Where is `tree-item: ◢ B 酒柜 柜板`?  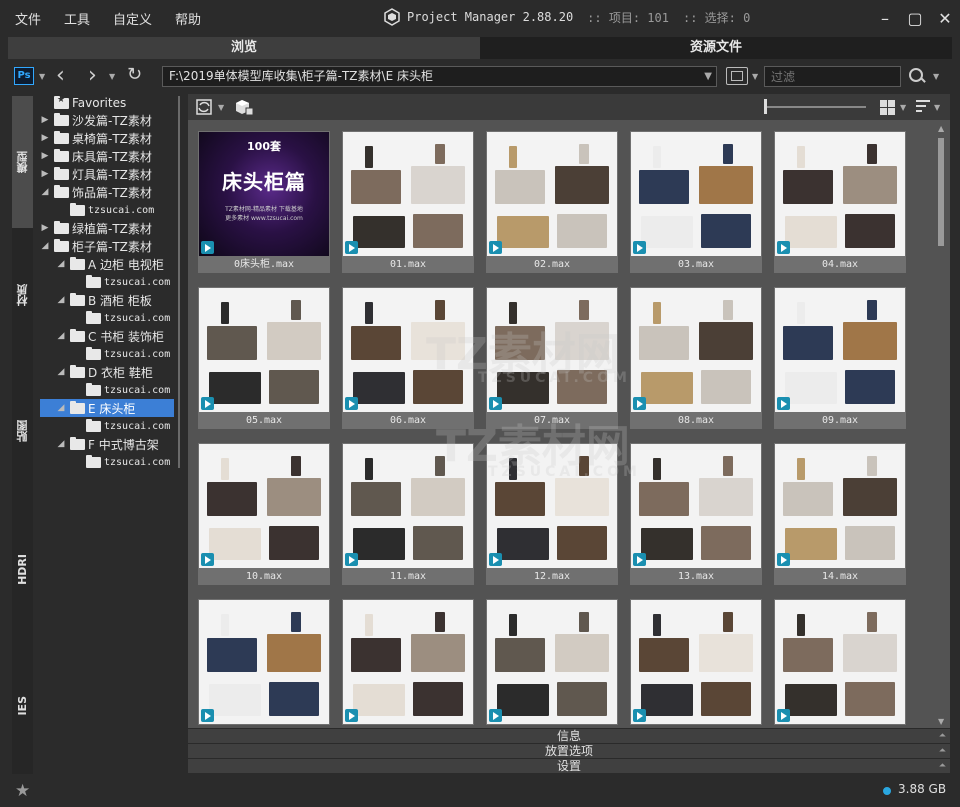
tree-item: ◢ B 酒柜 柜板 is located at coordinates (104, 300).